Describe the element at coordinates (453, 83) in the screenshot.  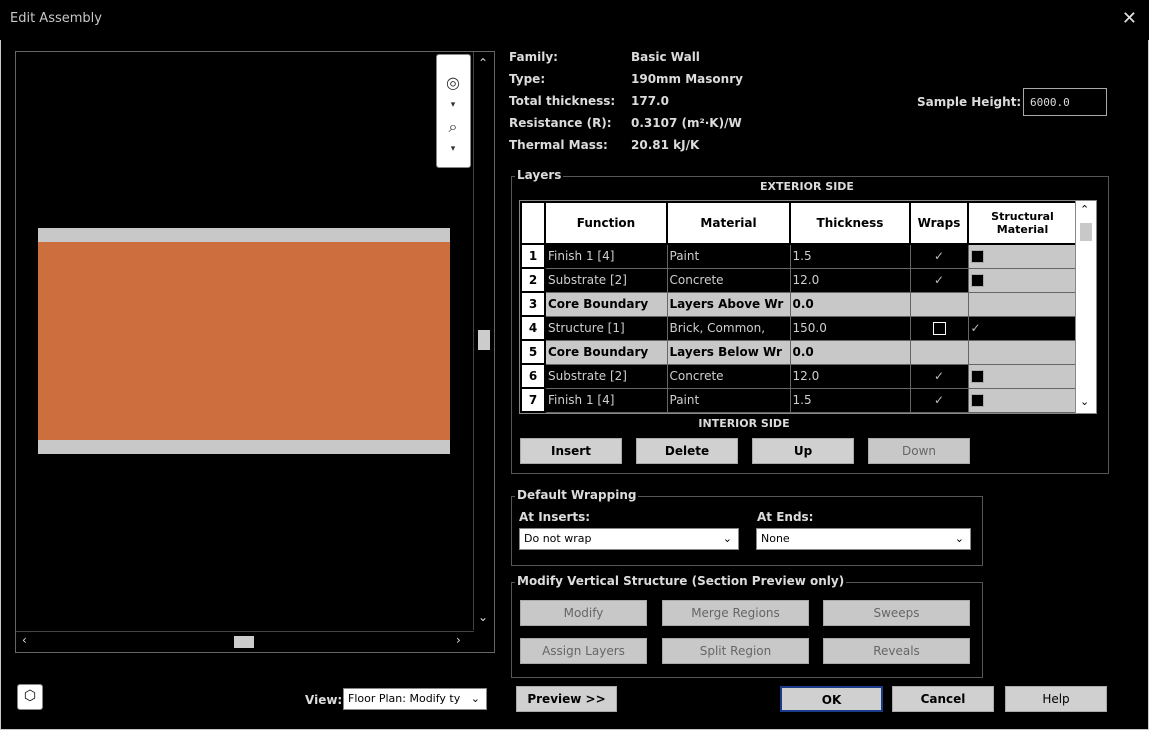
I see `steering-wheel-icon: ◎` at that location.